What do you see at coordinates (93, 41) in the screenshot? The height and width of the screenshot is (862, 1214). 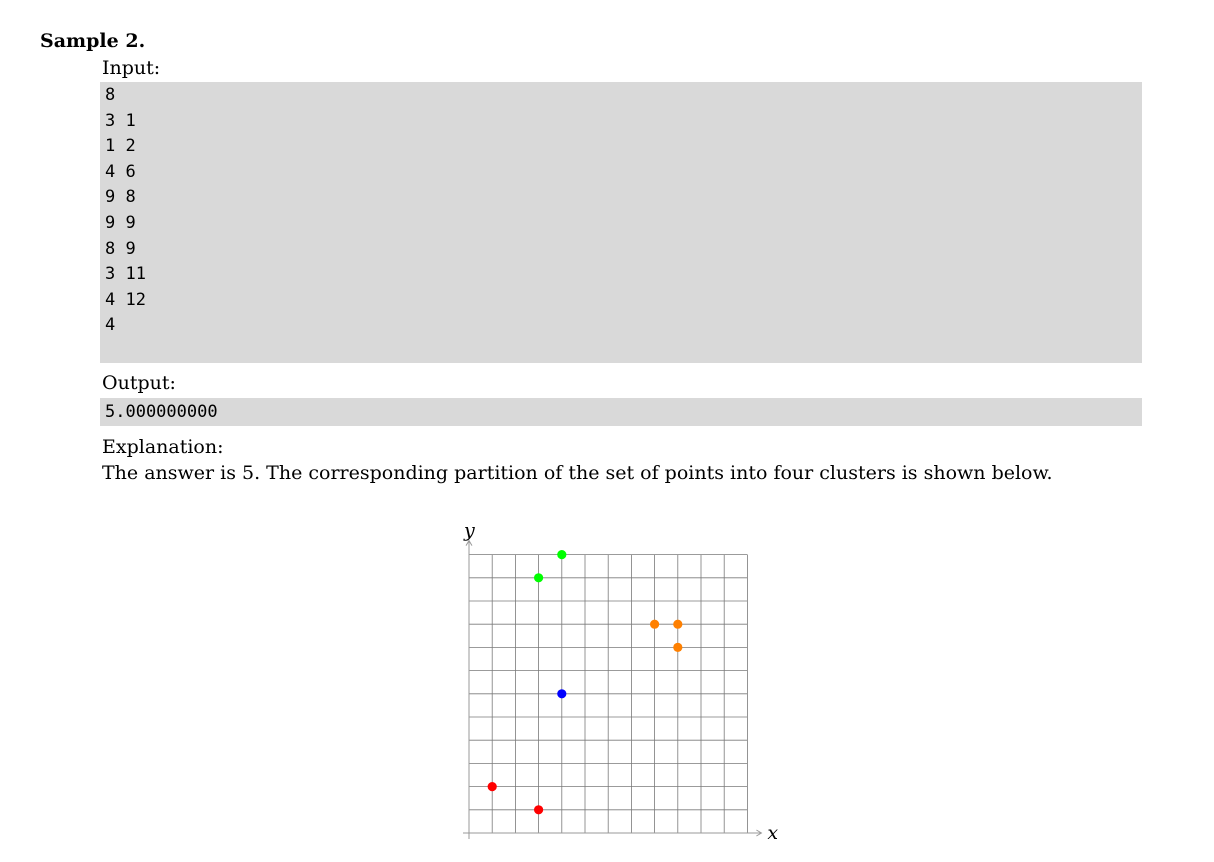 I see `sample-heading: Sample 2.` at bounding box center [93, 41].